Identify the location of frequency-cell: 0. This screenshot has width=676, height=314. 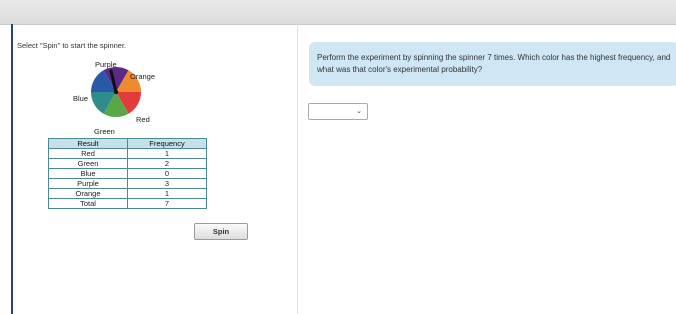
(167, 173).